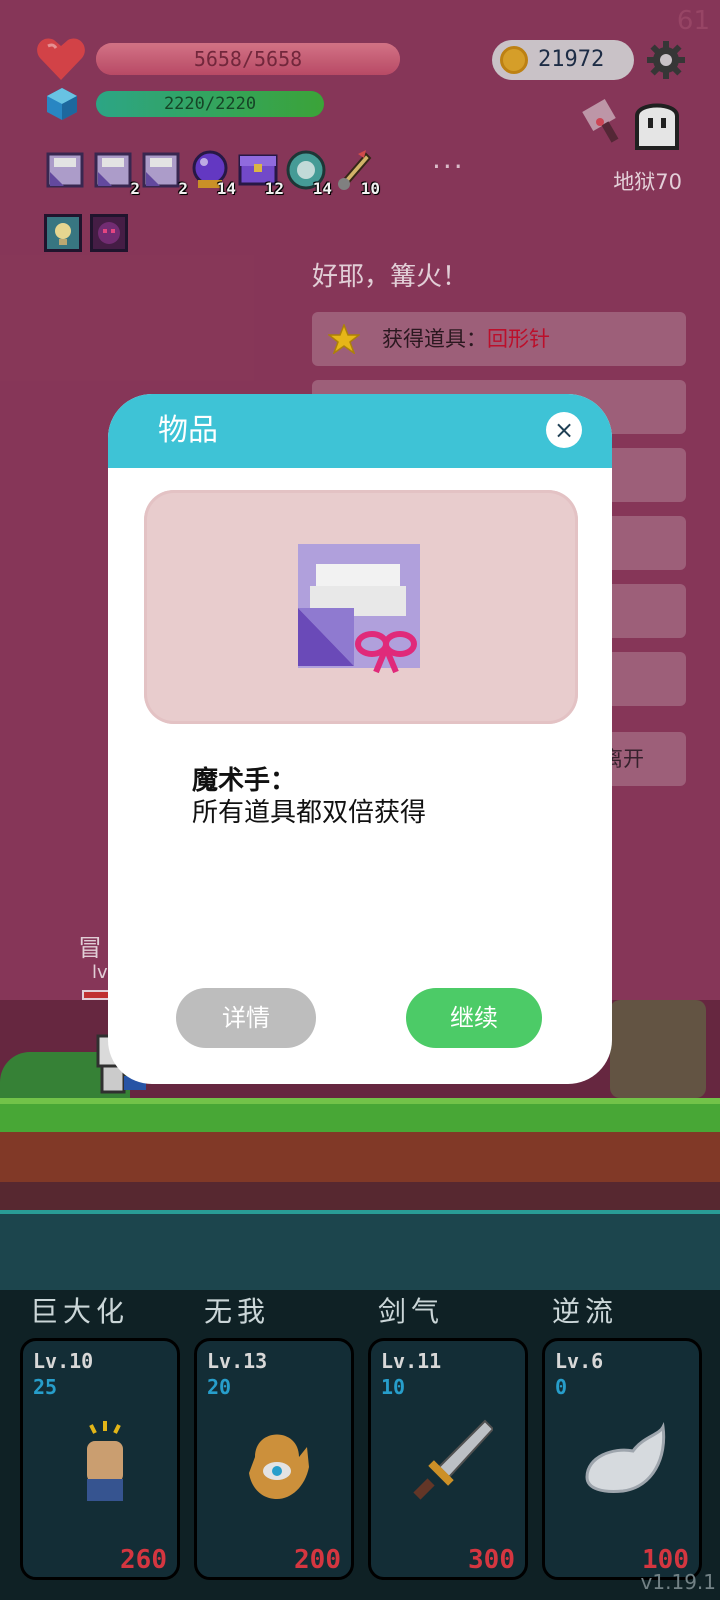  What do you see at coordinates (360, 431) in the screenshot?
I see `modal-header: 物品 ×` at bounding box center [360, 431].